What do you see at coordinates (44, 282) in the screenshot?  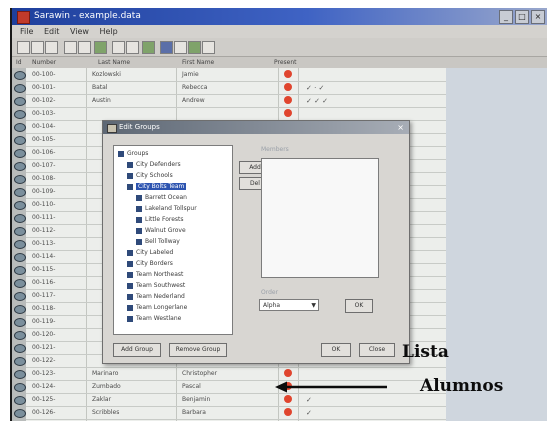 I see `row-id: 00-116-` at bounding box center [44, 282].